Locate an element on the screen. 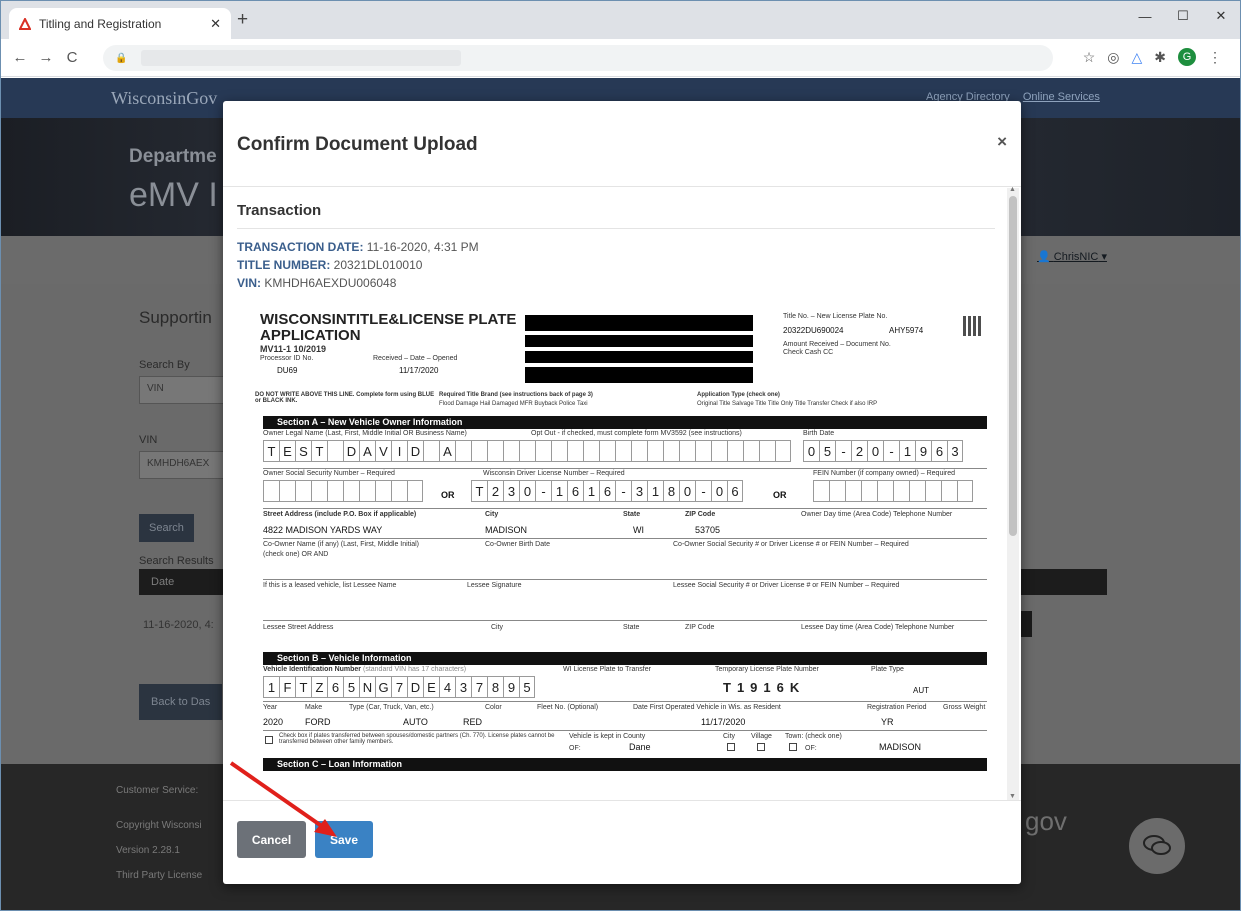  scrollbar-thumb is located at coordinates (1013, 366).